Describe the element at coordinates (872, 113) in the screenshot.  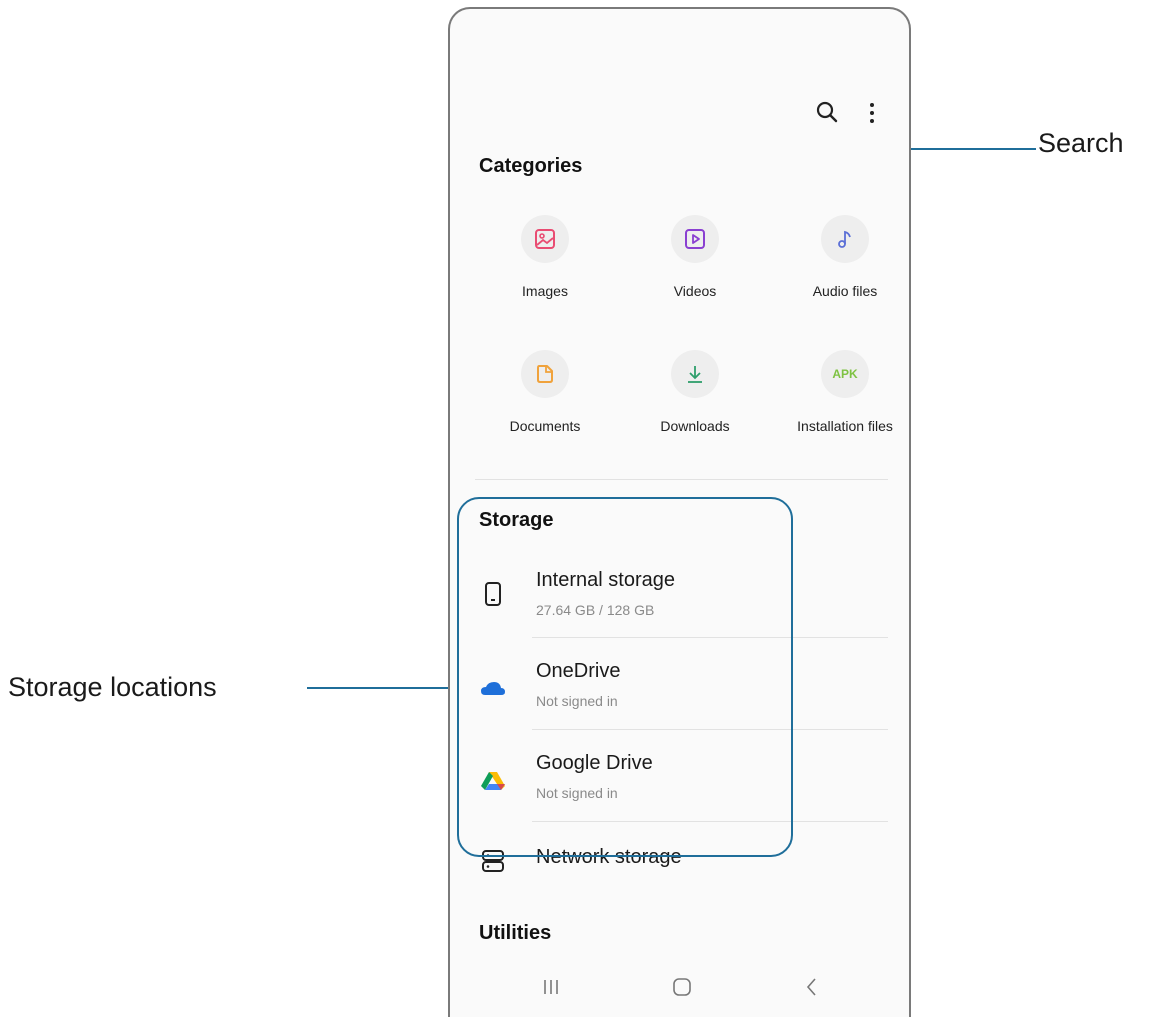
I see `more-options-icon` at that location.